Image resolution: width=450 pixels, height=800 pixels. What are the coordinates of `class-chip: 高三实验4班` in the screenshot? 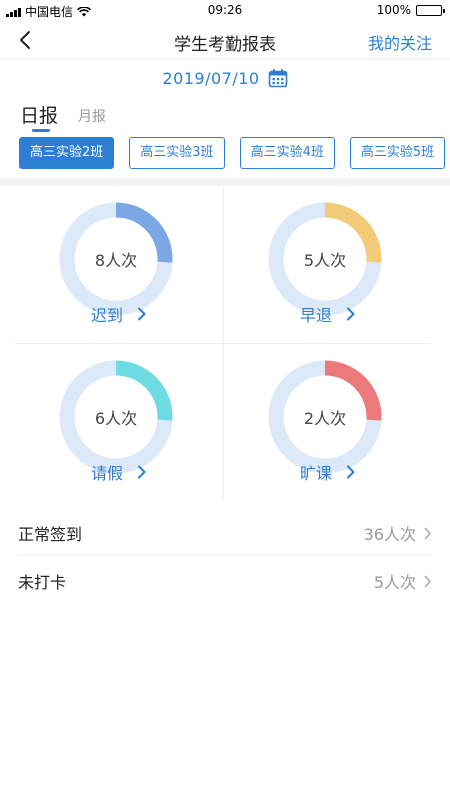 It's located at (287, 153).